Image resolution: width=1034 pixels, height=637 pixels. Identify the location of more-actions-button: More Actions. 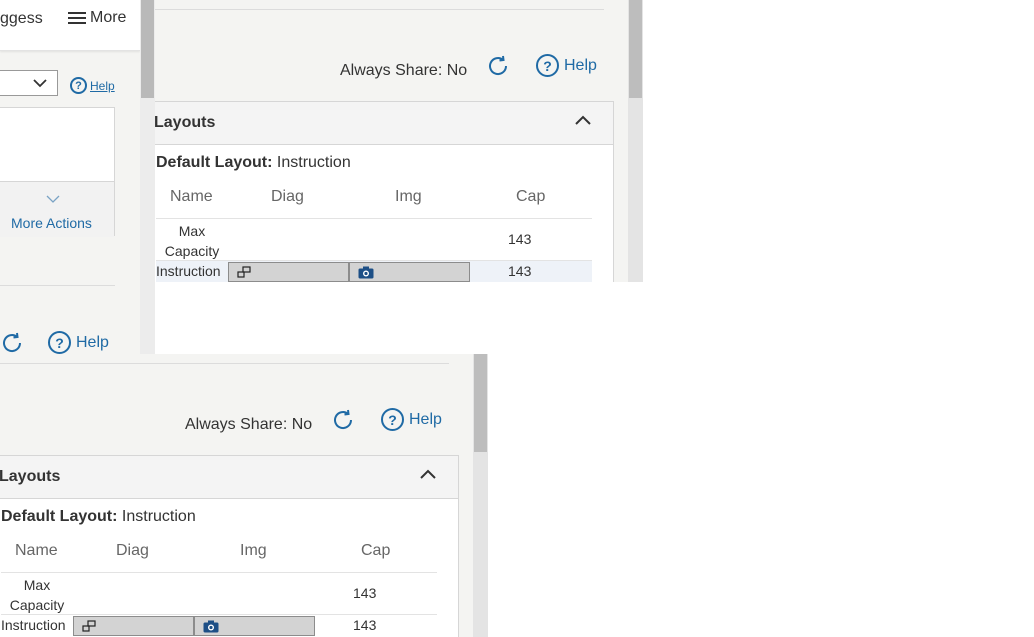
(57, 209).